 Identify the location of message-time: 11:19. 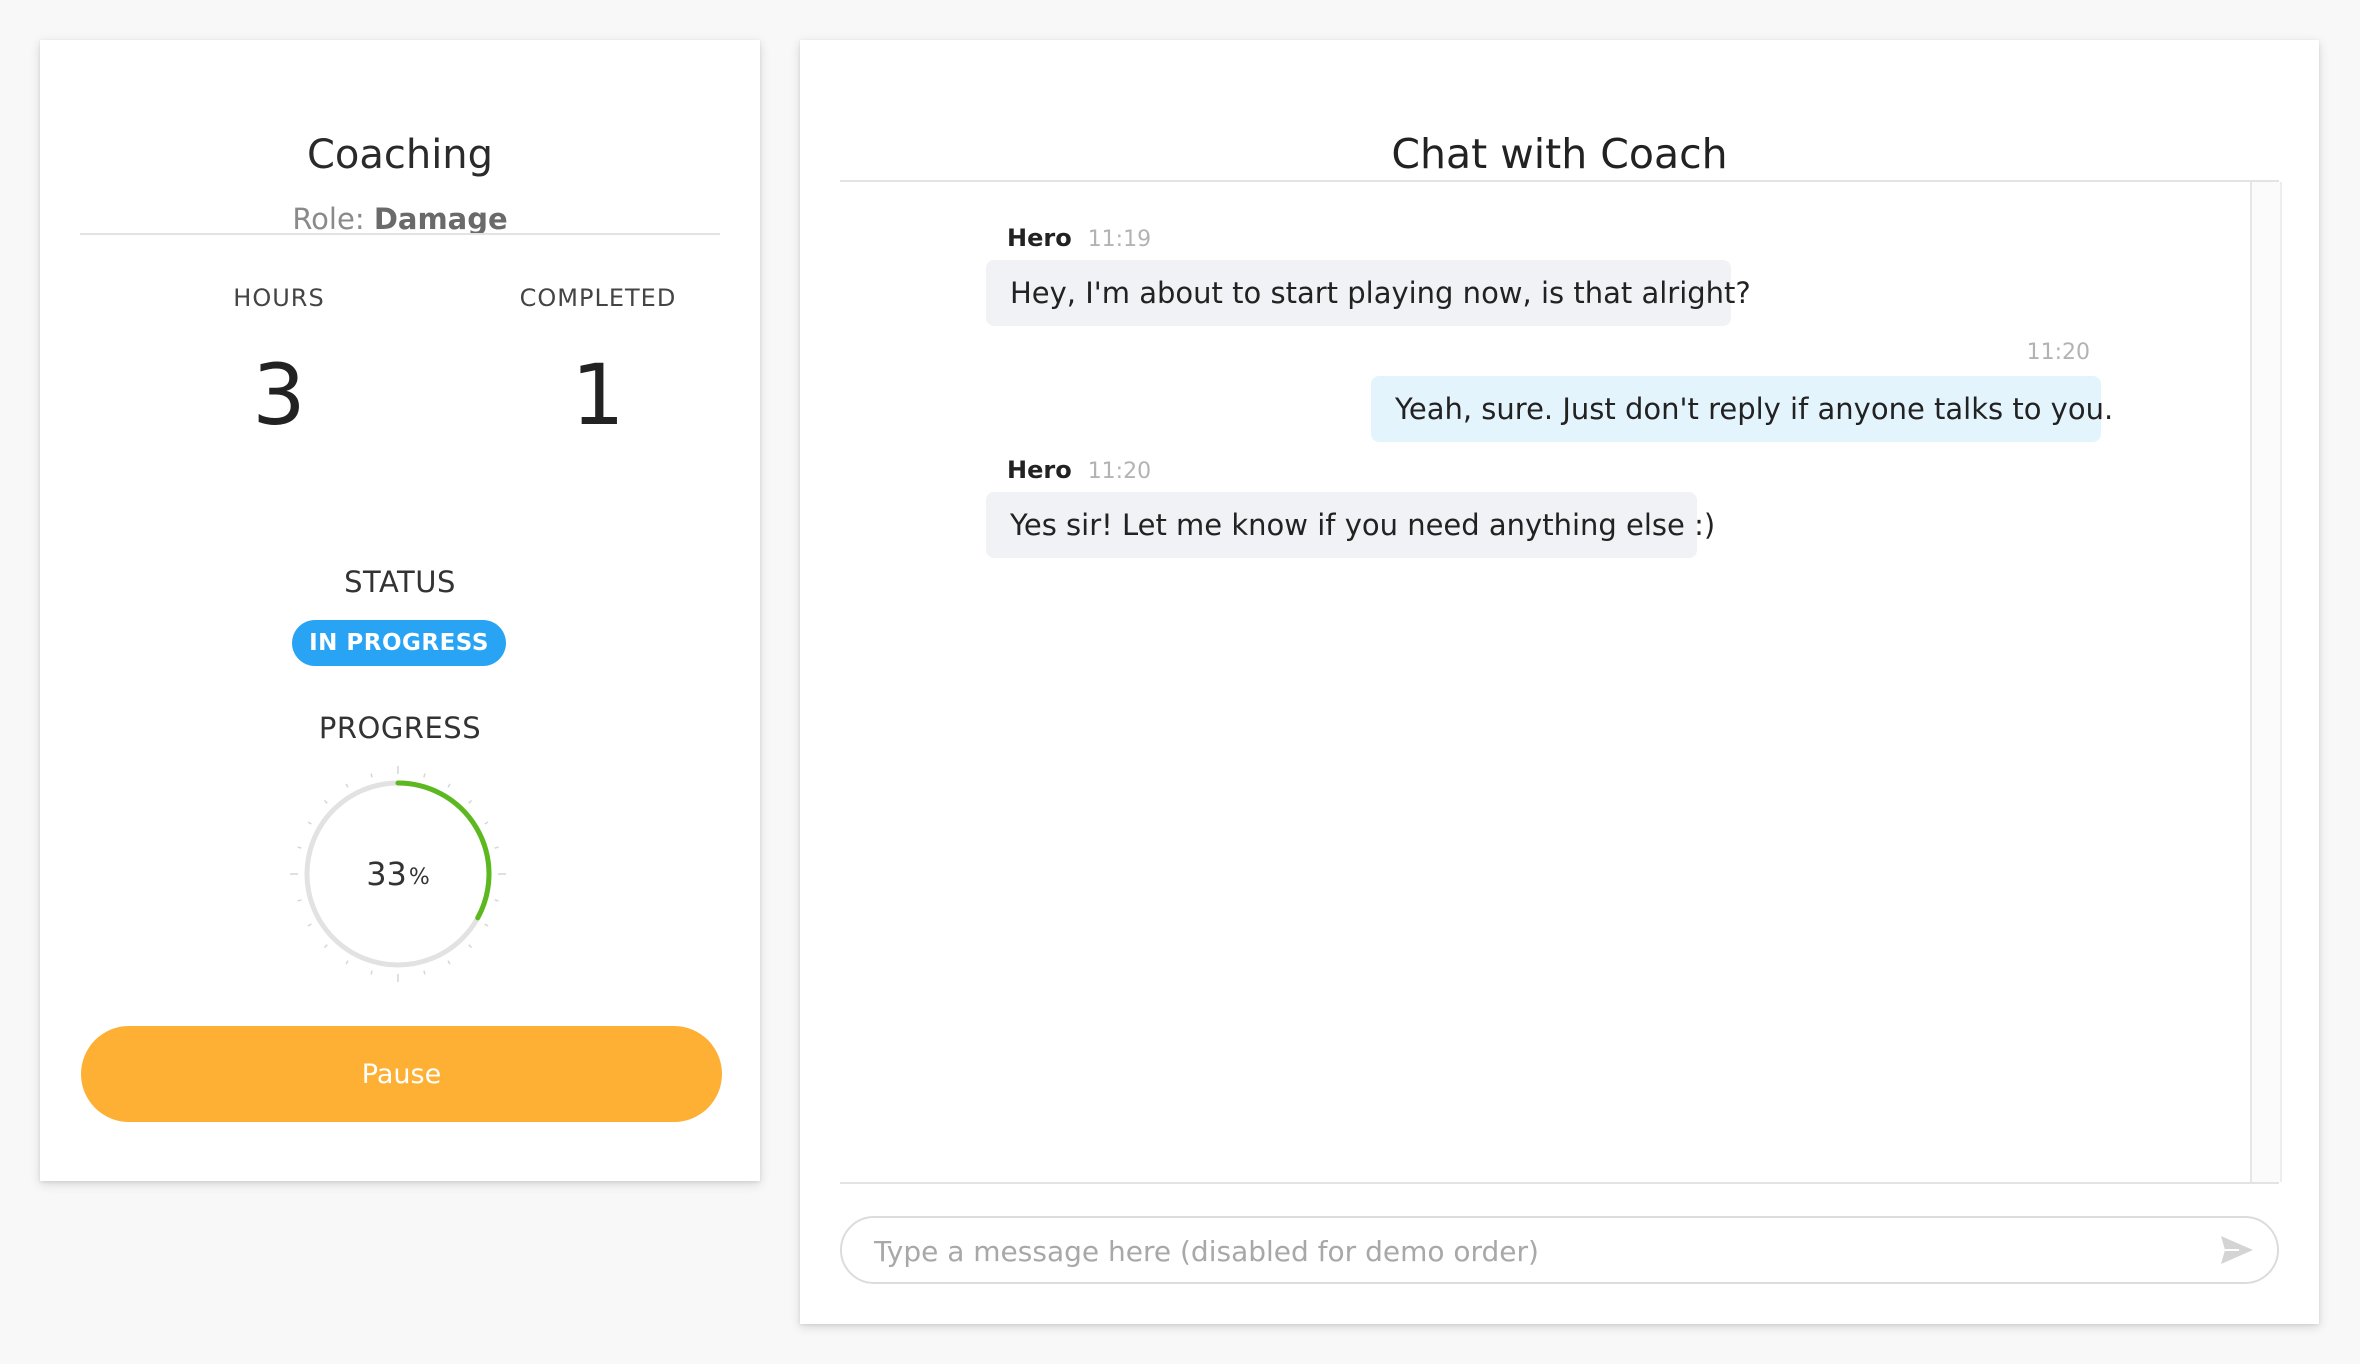
(1119, 239).